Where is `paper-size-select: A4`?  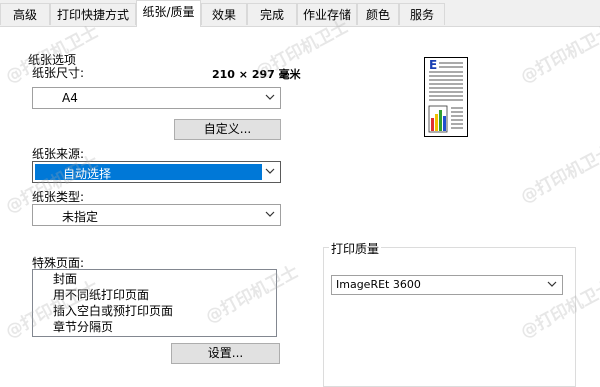 paper-size-select: A4 is located at coordinates (156, 98).